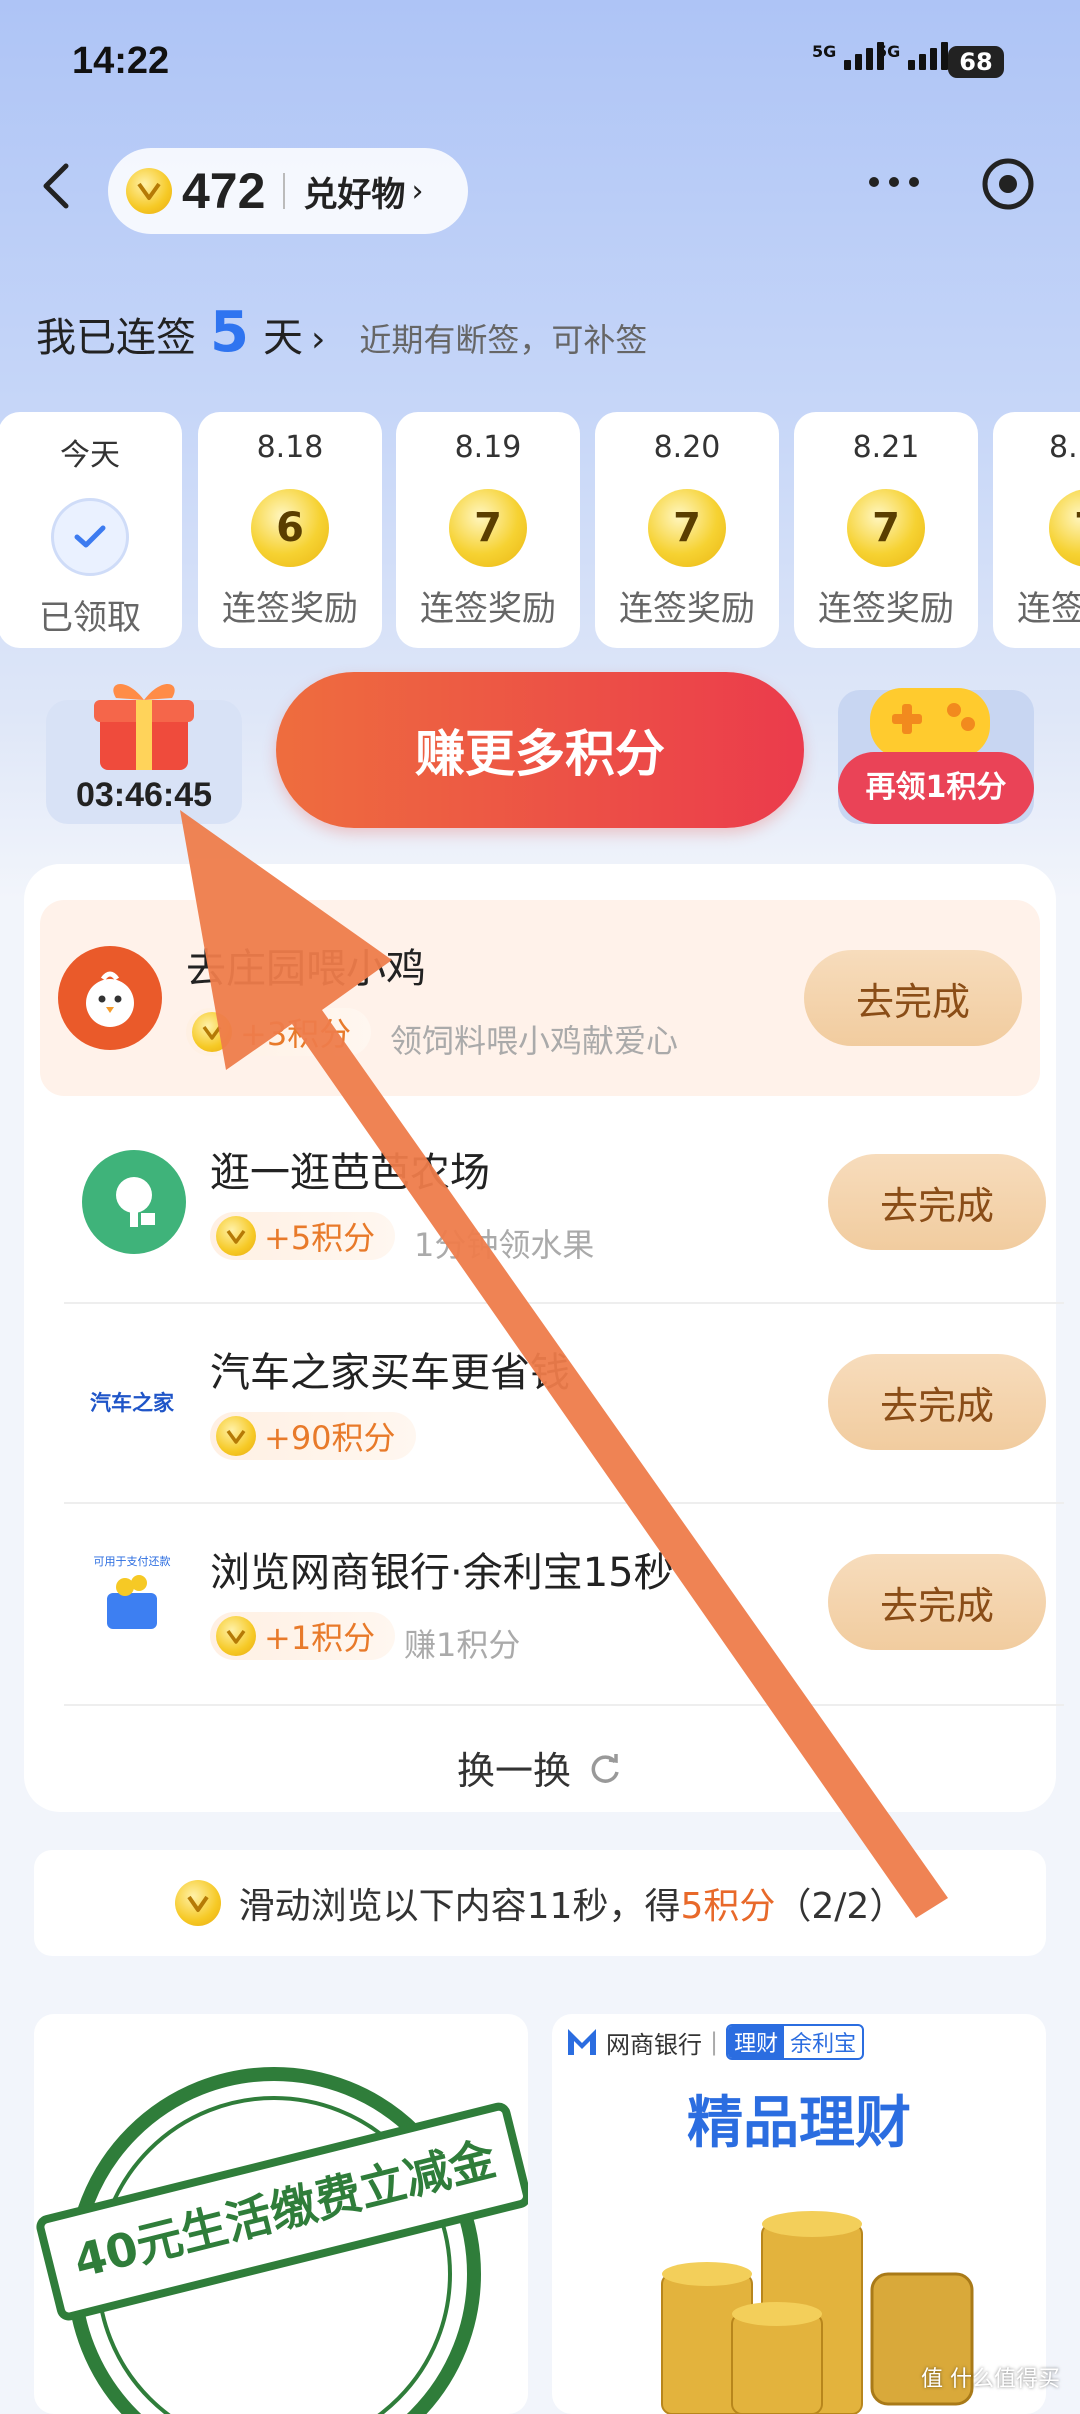  What do you see at coordinates (90, 455) in the screenshot?
I see `day-date: 今天` at bounding box center [90, 455].